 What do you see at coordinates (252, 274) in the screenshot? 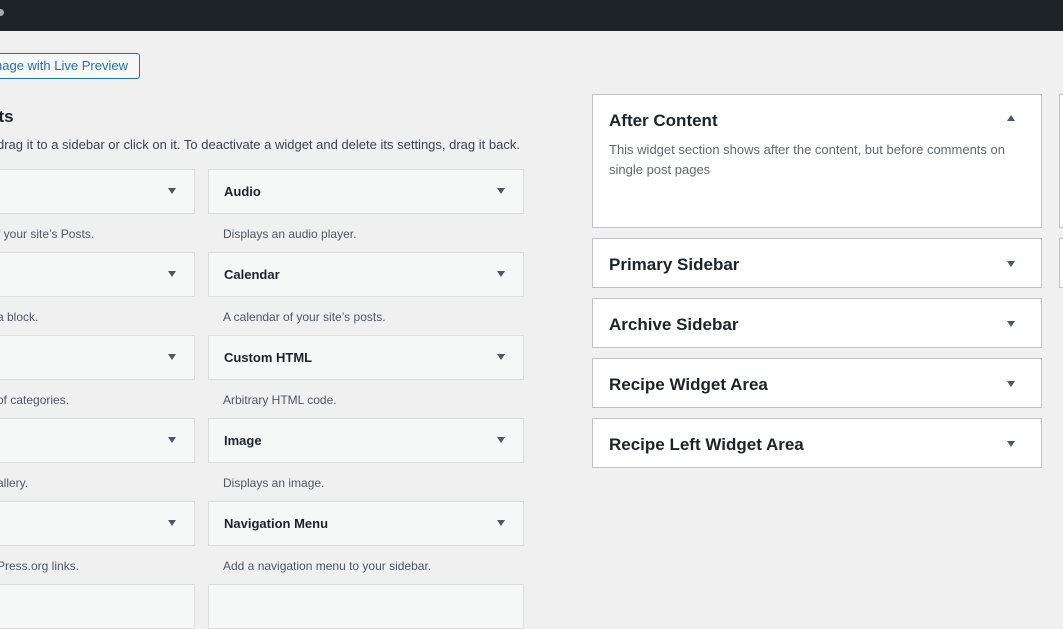
I see `widget-title: Calendar` at bounding box center [252, 274].